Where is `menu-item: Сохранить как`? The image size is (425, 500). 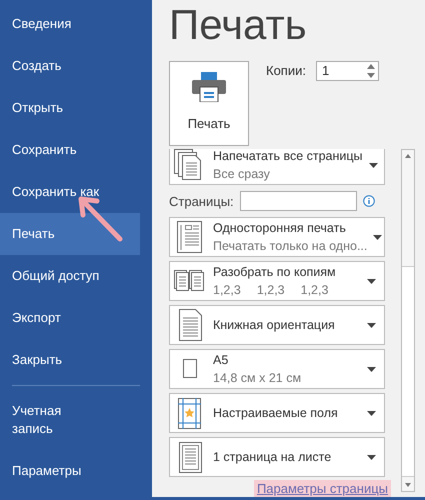
menu-item: Сохранить как is located at coordinates (70, 192).